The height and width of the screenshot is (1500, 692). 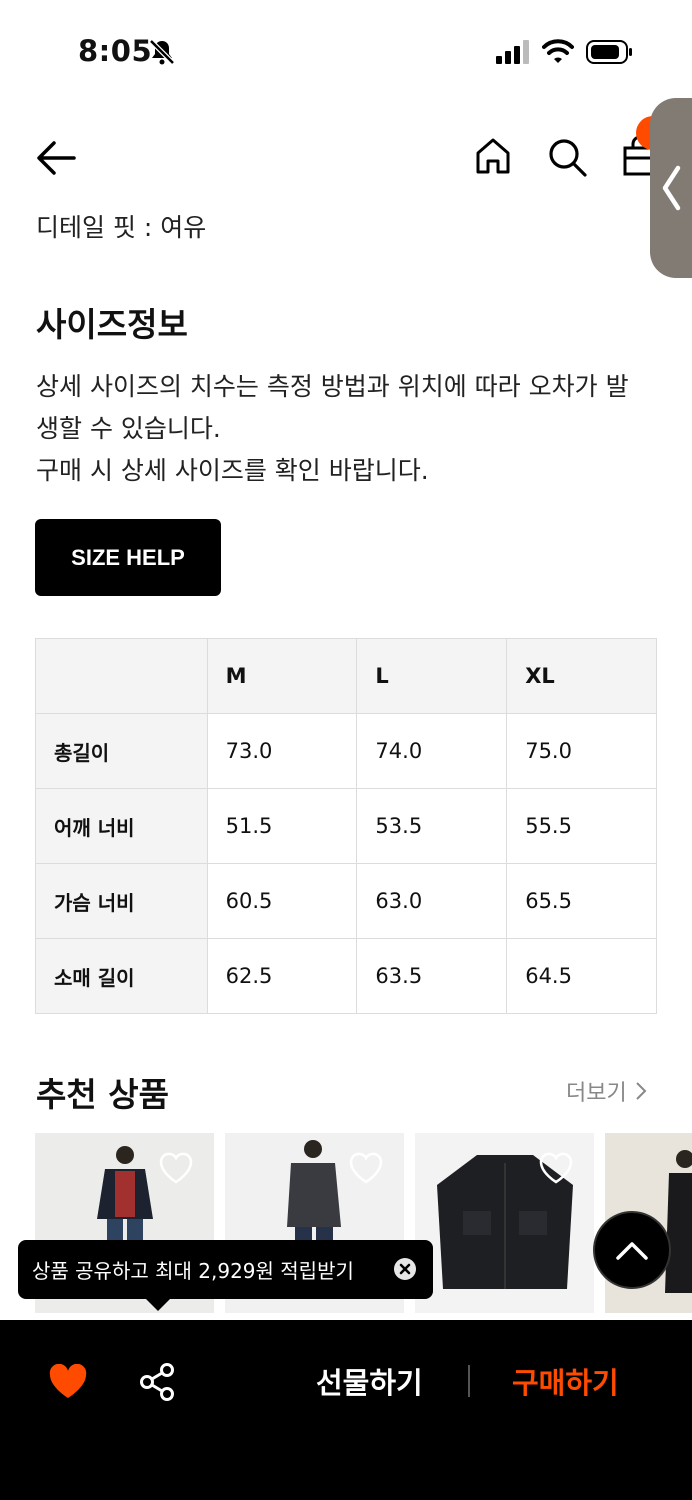 What do you see at coordinates (581, 976) in the screenshot?
I see `table-cell: 64.5` at bounding box center [581, 976].